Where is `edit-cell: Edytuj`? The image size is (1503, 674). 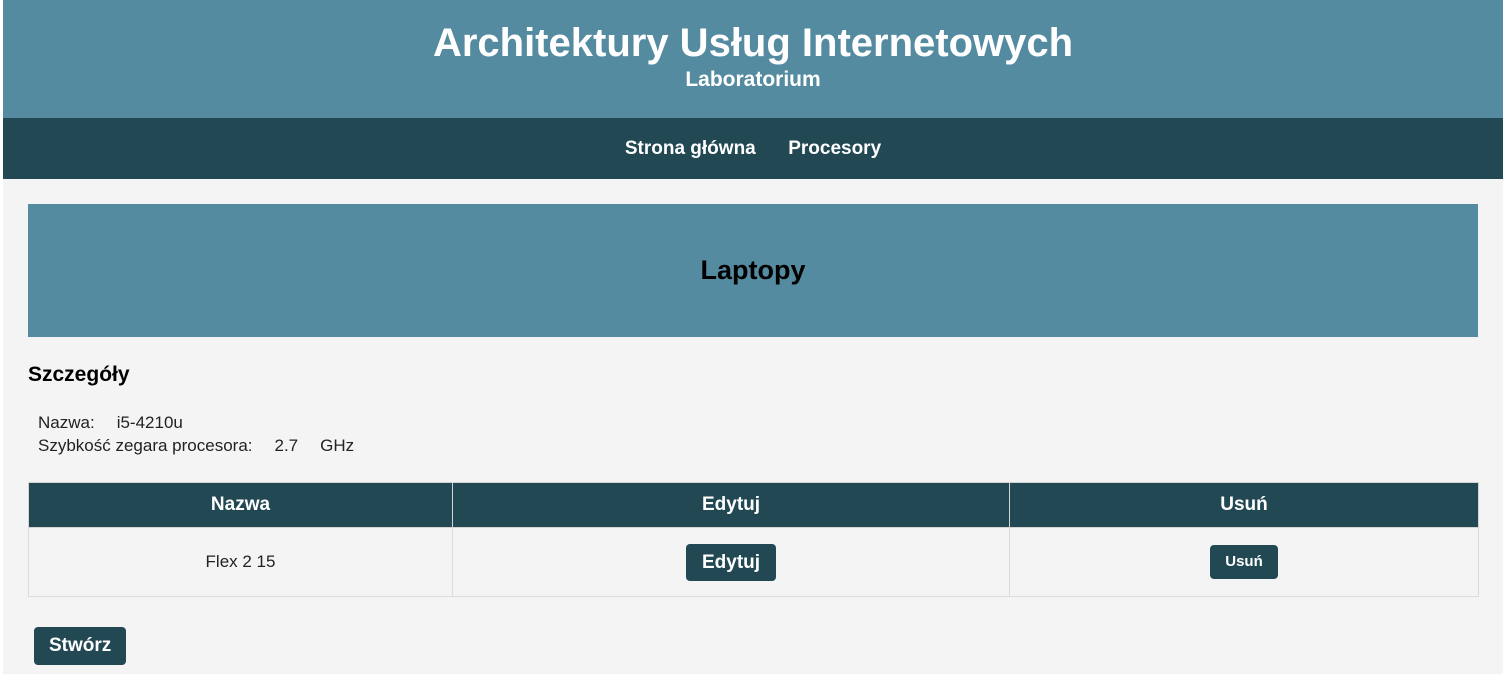 edit-cell: Edytuj is located at coordinates (731, 562).